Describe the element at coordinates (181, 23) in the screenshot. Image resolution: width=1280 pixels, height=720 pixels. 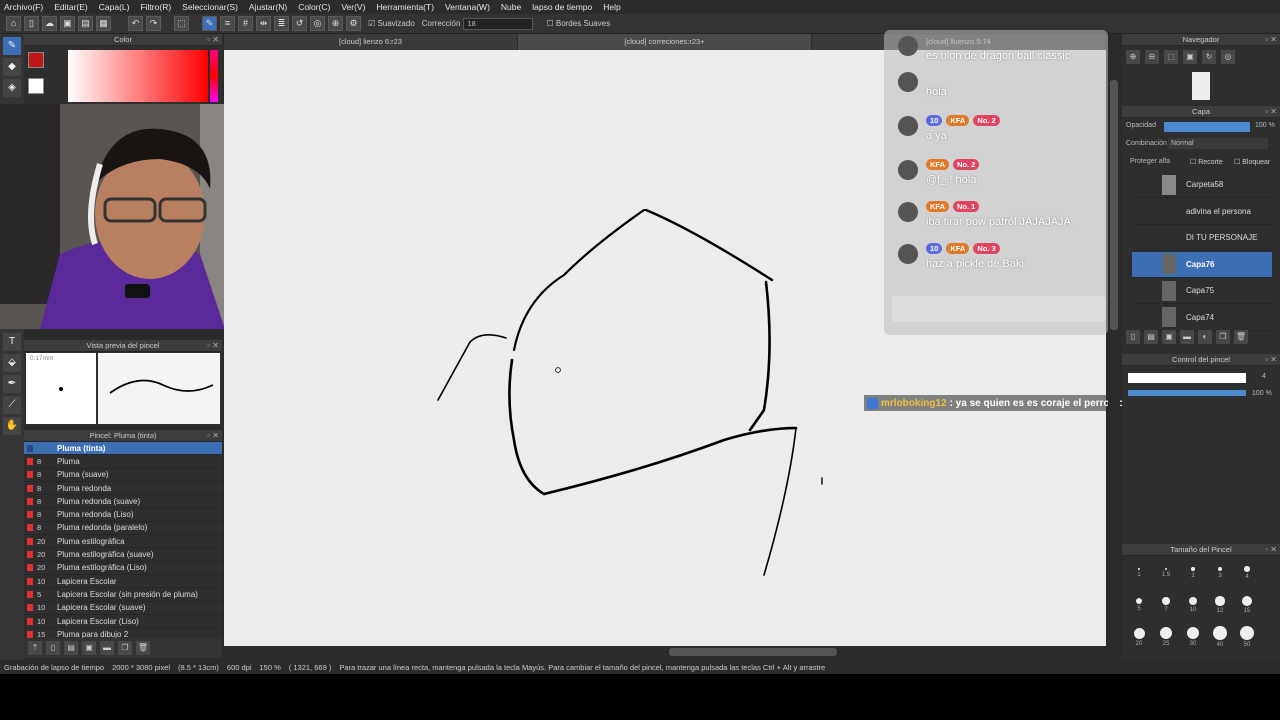
I see `transform-icon: ⬚` at that location.